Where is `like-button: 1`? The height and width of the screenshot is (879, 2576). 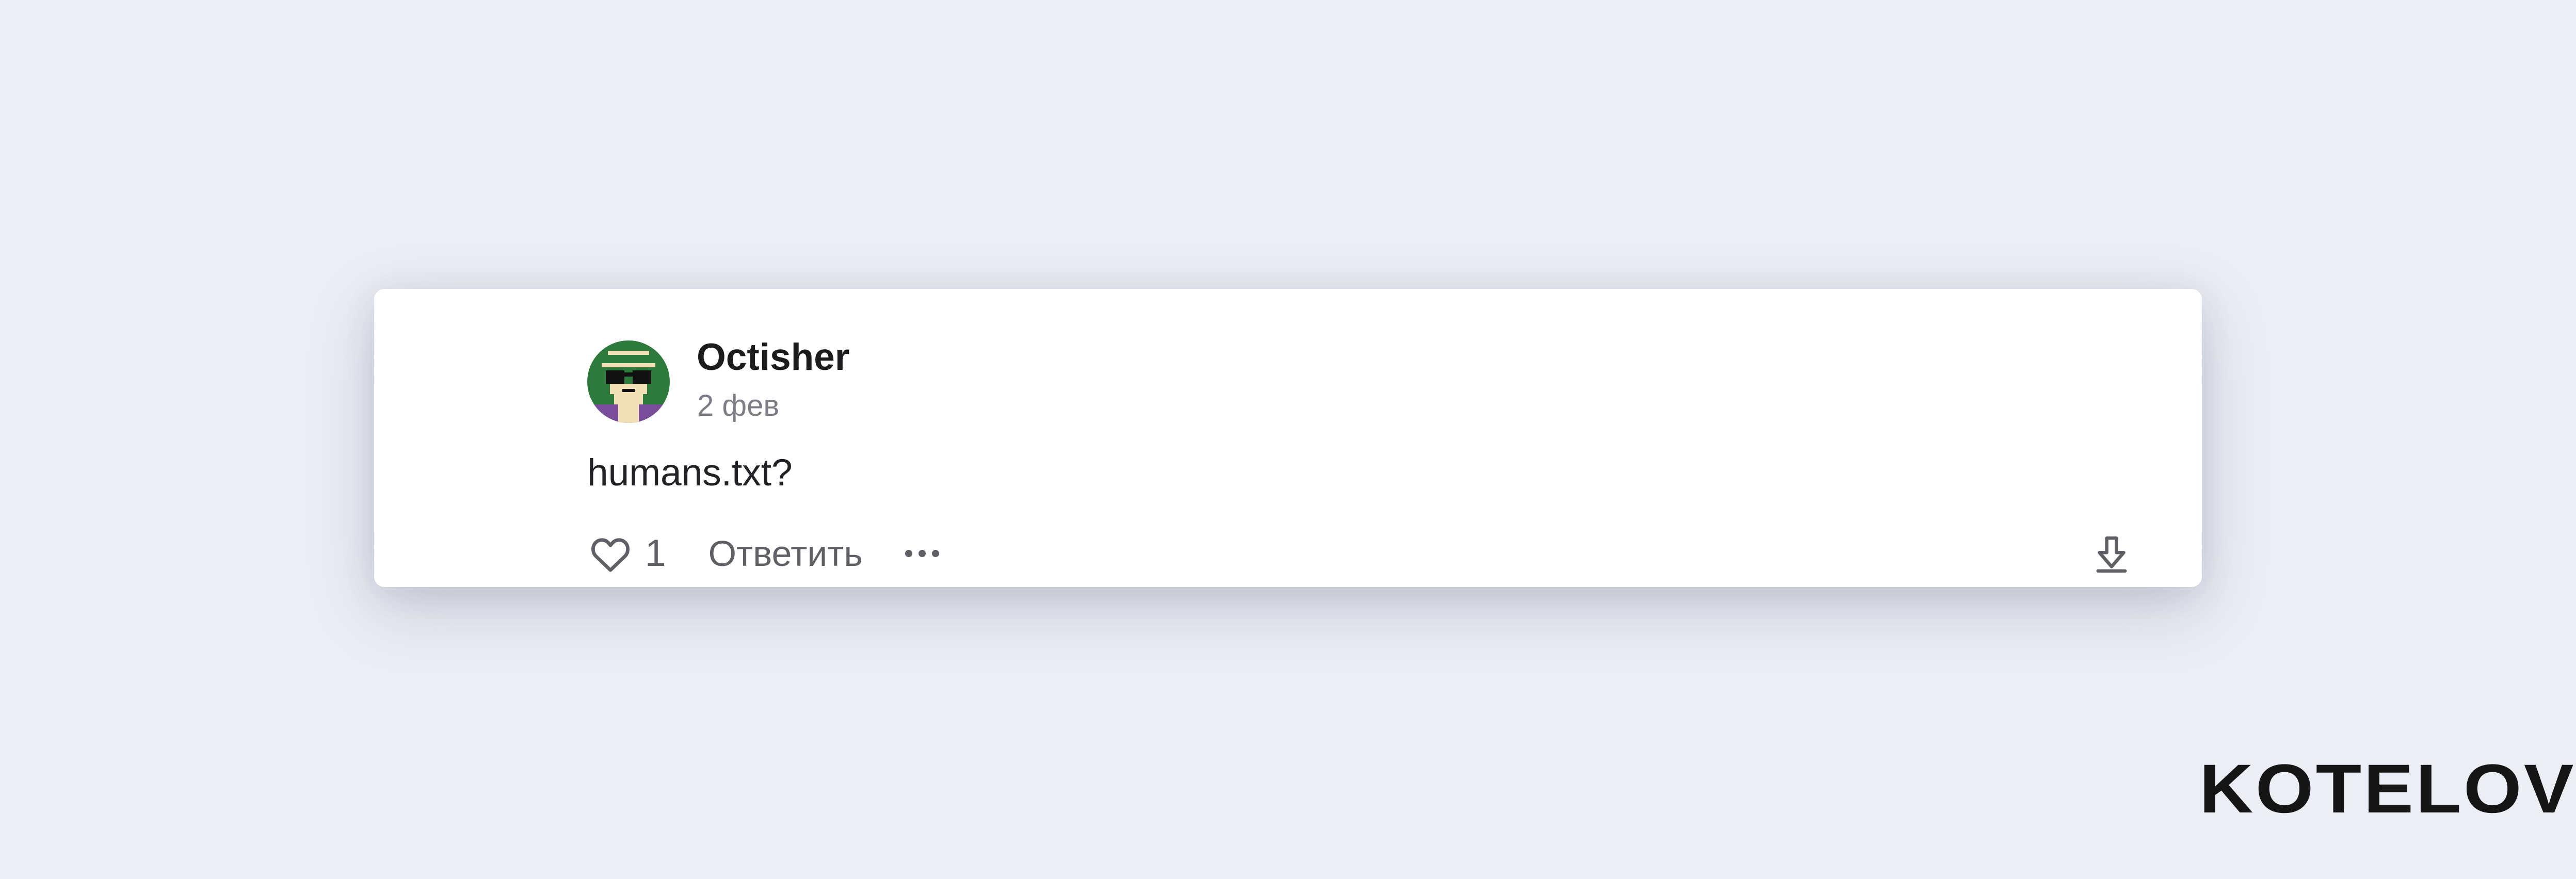 like-button: 1 is located at coordinates (627, 553).